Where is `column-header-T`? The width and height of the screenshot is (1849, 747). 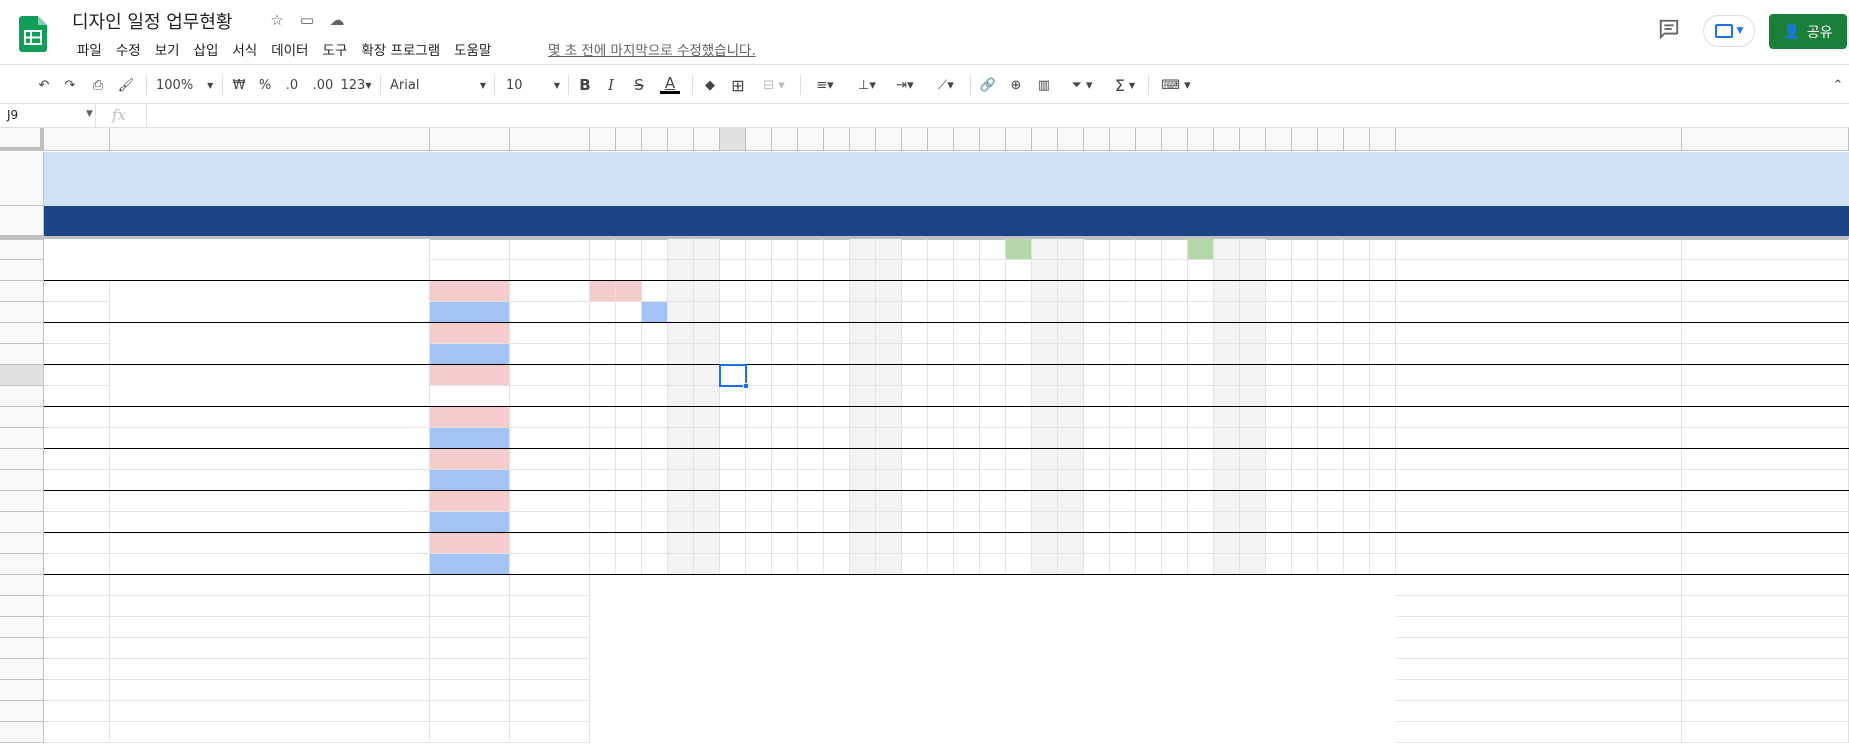
column-header-T is located at coordinates (993, 139).